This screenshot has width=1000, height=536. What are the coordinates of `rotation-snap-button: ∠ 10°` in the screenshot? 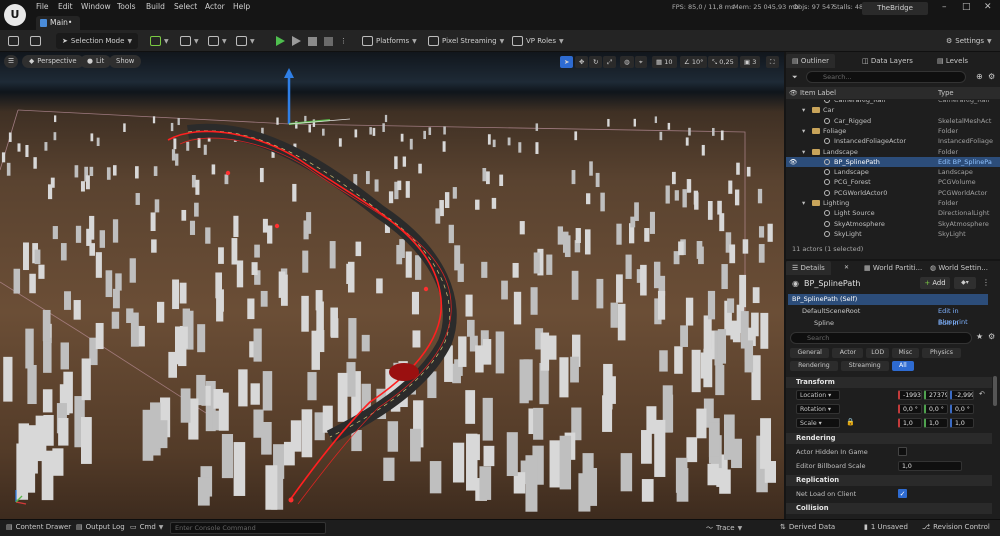 It's located at (694, 62).